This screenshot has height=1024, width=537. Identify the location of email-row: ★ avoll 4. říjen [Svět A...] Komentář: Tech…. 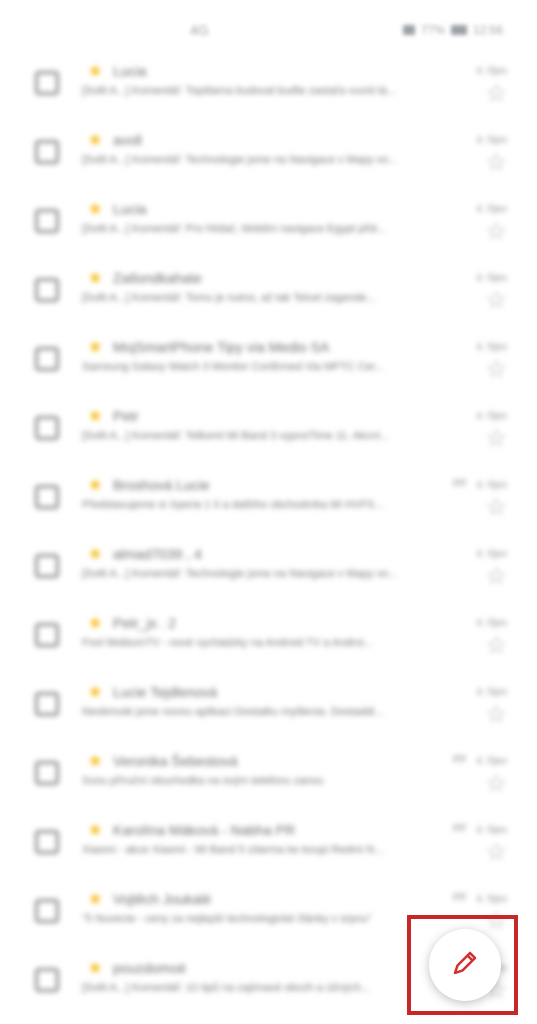
(268, 155).